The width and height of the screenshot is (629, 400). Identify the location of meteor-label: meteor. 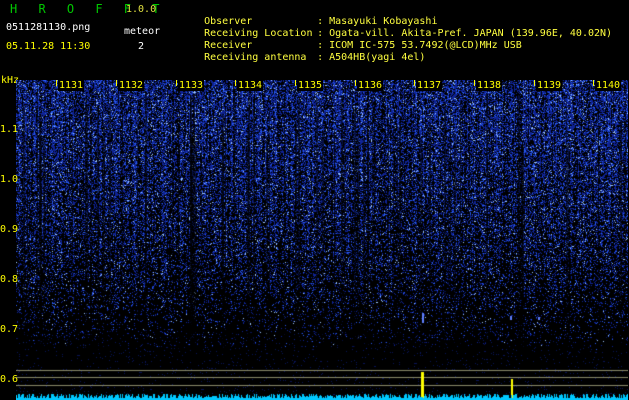
(142, 31).